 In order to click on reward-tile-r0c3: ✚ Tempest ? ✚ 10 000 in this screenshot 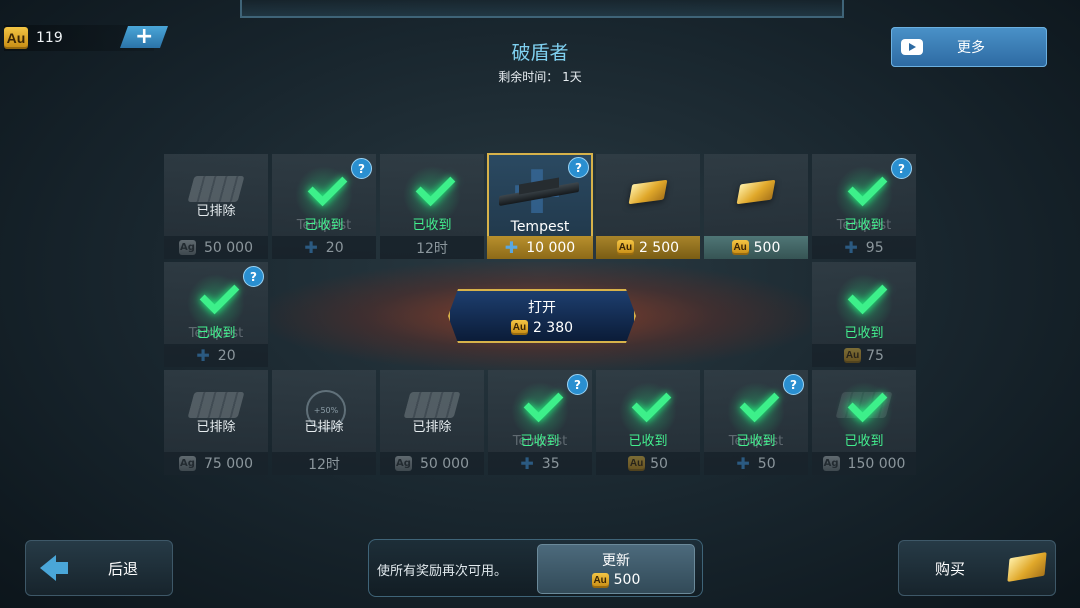, I will do `click(540, 206)`.